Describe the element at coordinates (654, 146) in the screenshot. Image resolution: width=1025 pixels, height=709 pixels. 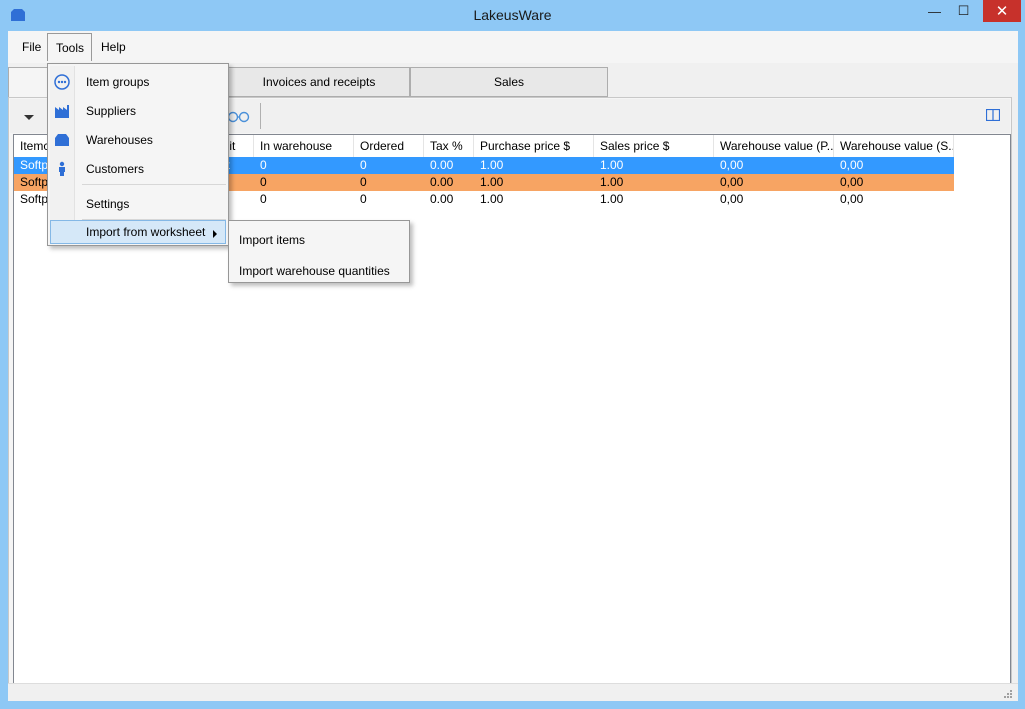
I see `column-sales-price: Sales price $` at that location.